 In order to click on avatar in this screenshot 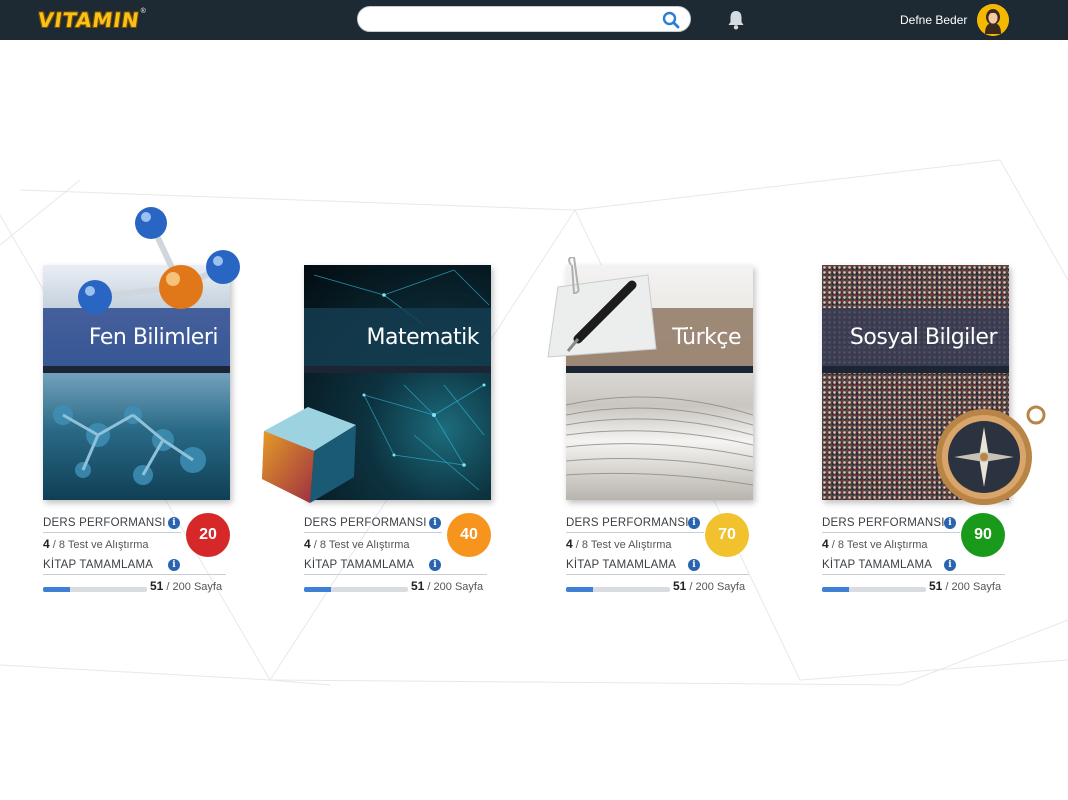, I will do `click(993, 20)`.